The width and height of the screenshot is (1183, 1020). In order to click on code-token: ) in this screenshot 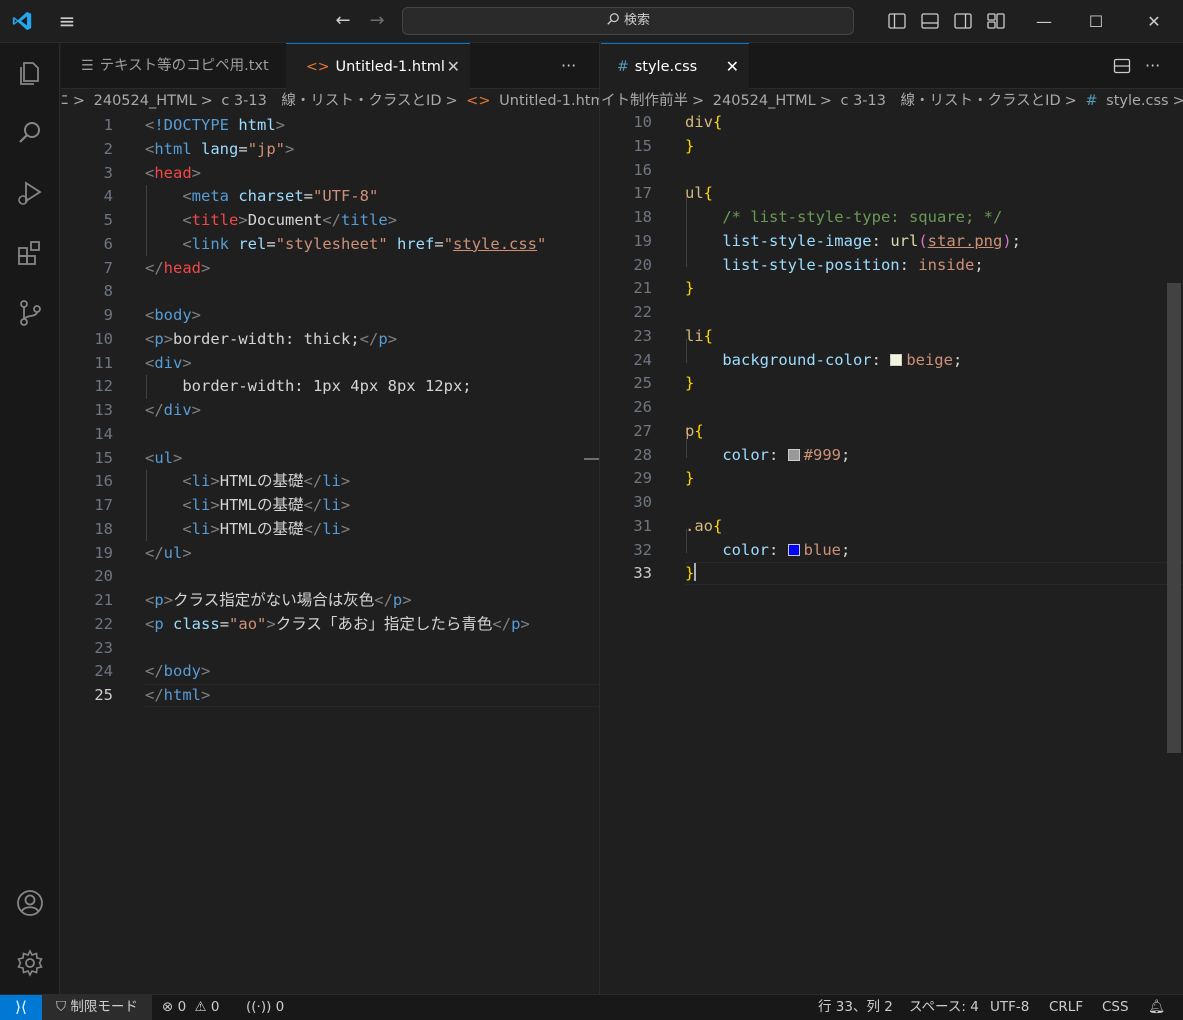, I will do `click(1007, 240)`.